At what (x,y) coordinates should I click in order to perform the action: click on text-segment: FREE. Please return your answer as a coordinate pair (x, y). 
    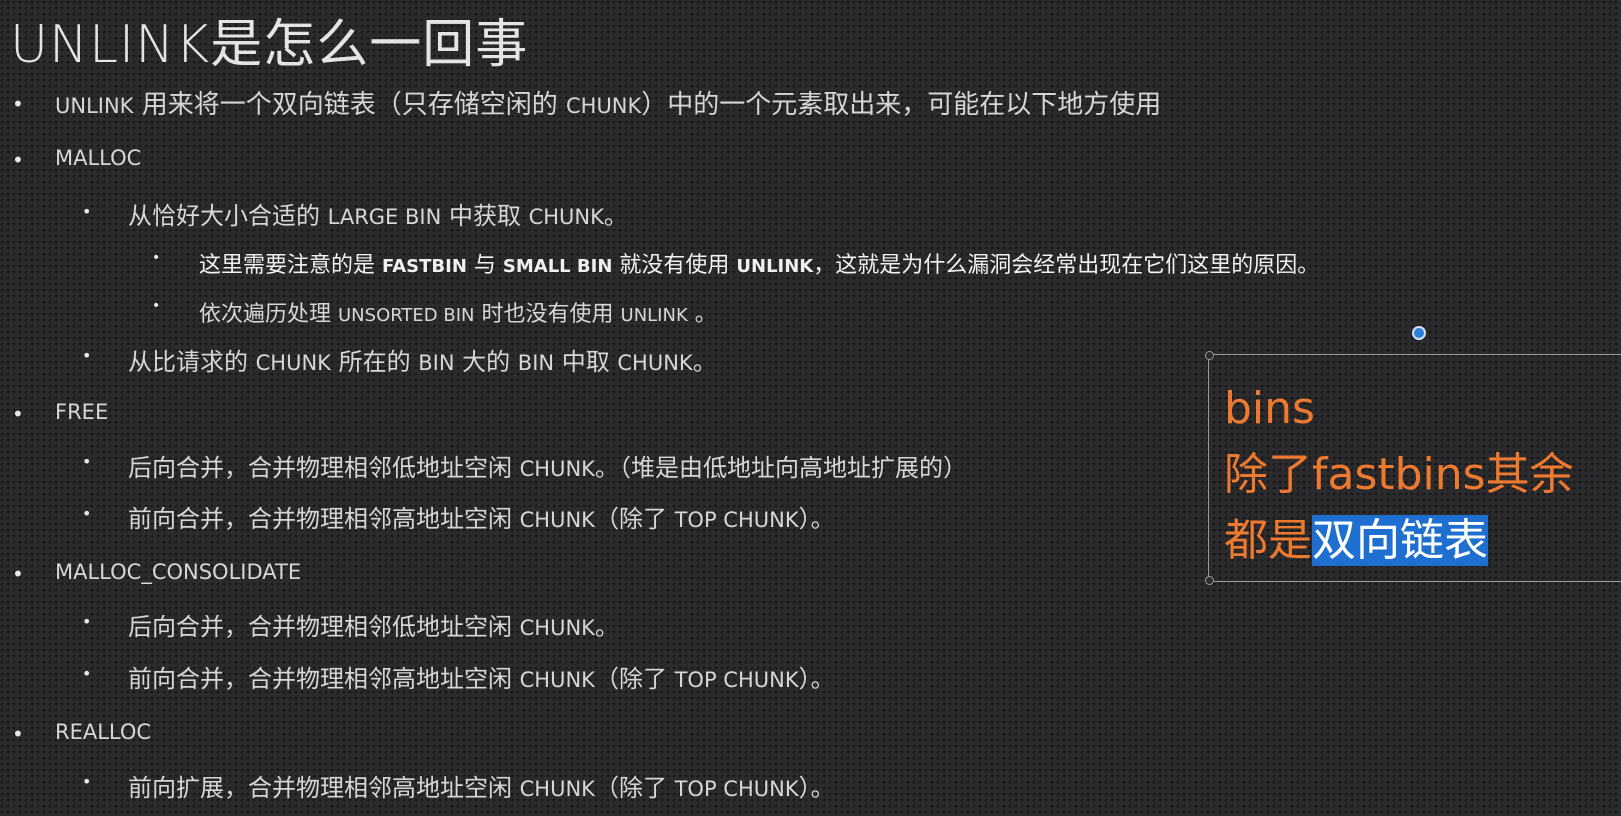
    Looking at the image, I should click on (82, 412).